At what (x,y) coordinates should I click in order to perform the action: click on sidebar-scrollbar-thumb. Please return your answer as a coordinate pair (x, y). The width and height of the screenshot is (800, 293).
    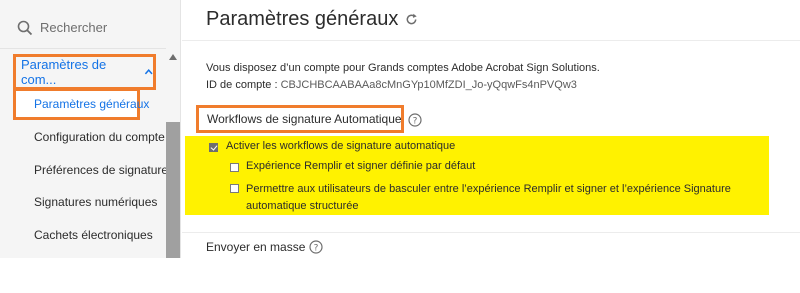
    Looking at the image, I should click on (173, 190).